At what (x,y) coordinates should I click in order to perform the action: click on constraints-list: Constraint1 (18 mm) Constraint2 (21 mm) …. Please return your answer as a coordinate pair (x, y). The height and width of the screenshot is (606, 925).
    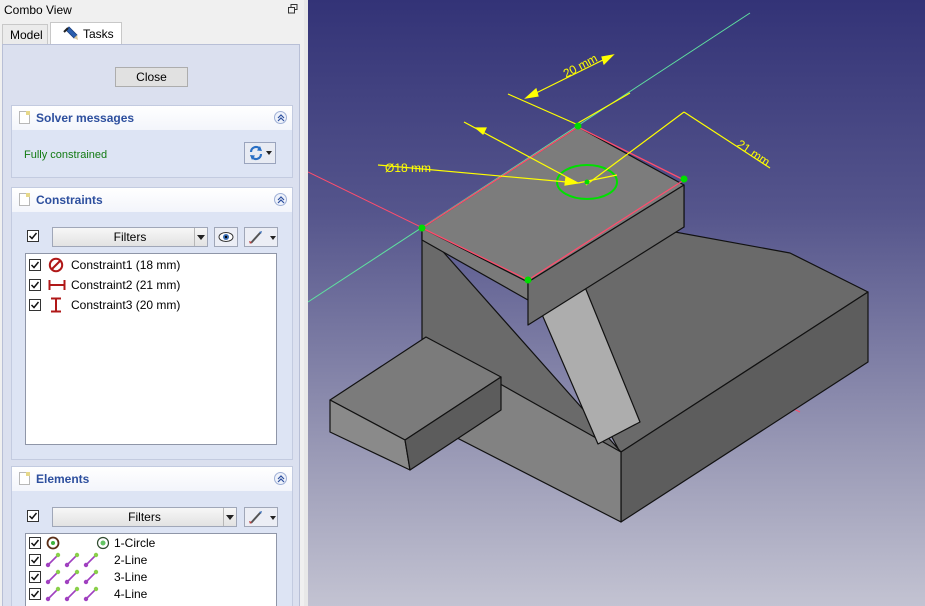
    Looking at the image, I should click on (151, 349).